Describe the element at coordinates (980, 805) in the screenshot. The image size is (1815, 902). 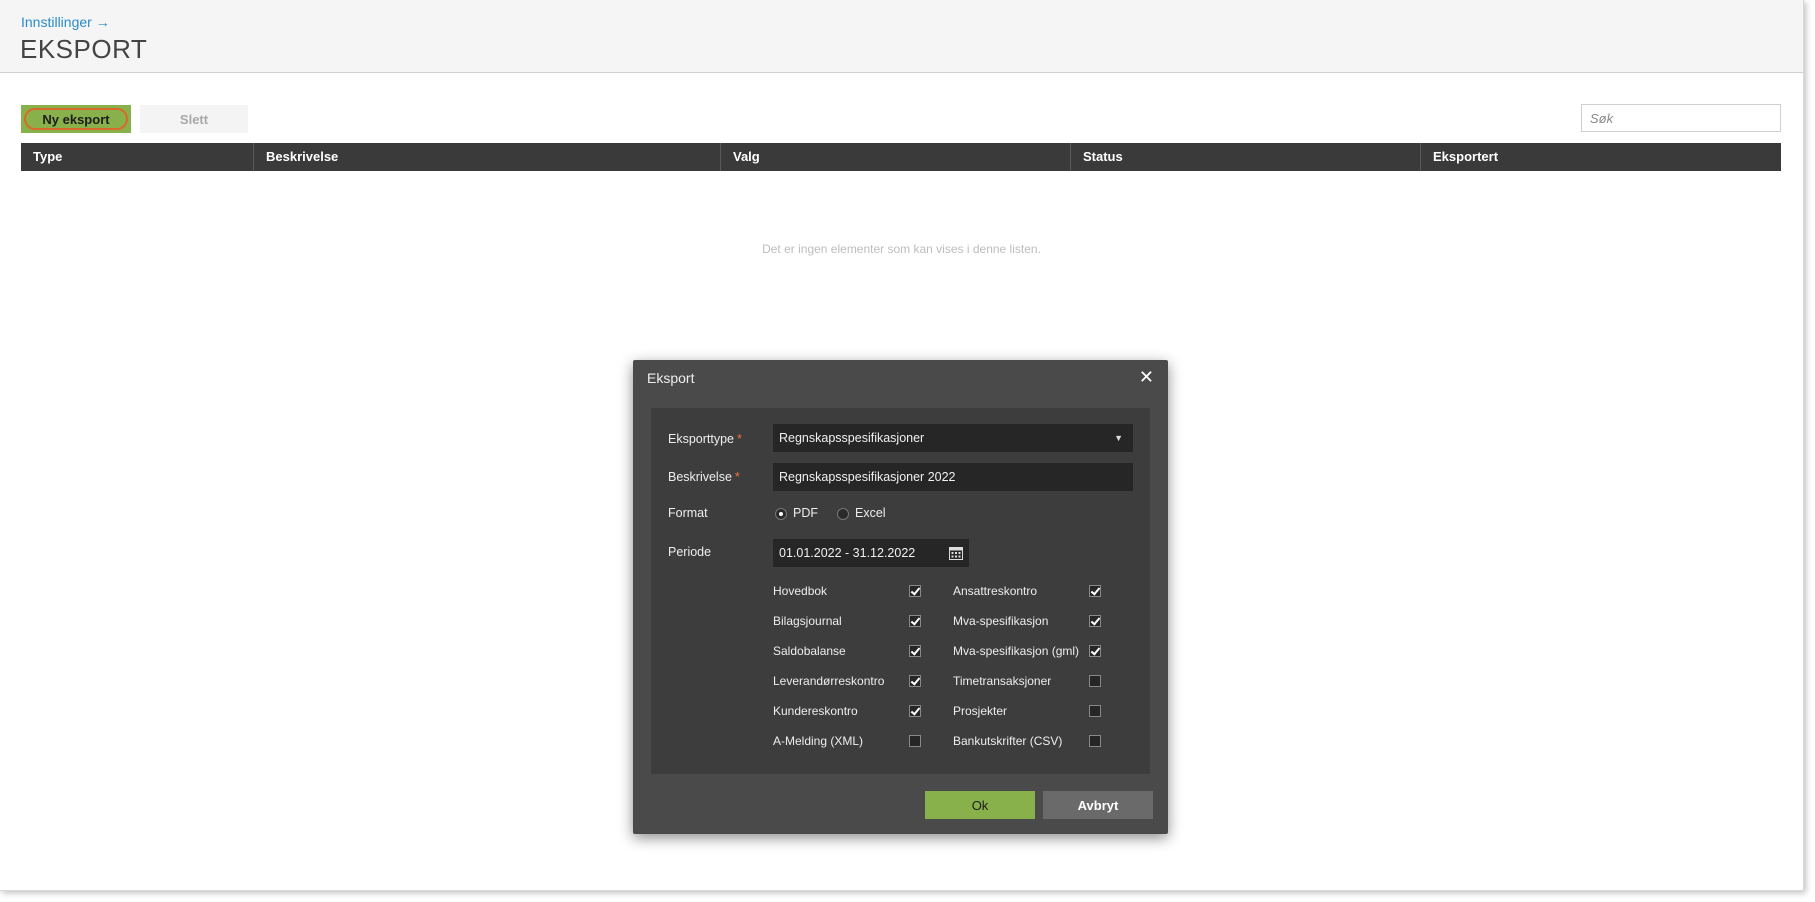
I see `ok-button: Ok` at that location.